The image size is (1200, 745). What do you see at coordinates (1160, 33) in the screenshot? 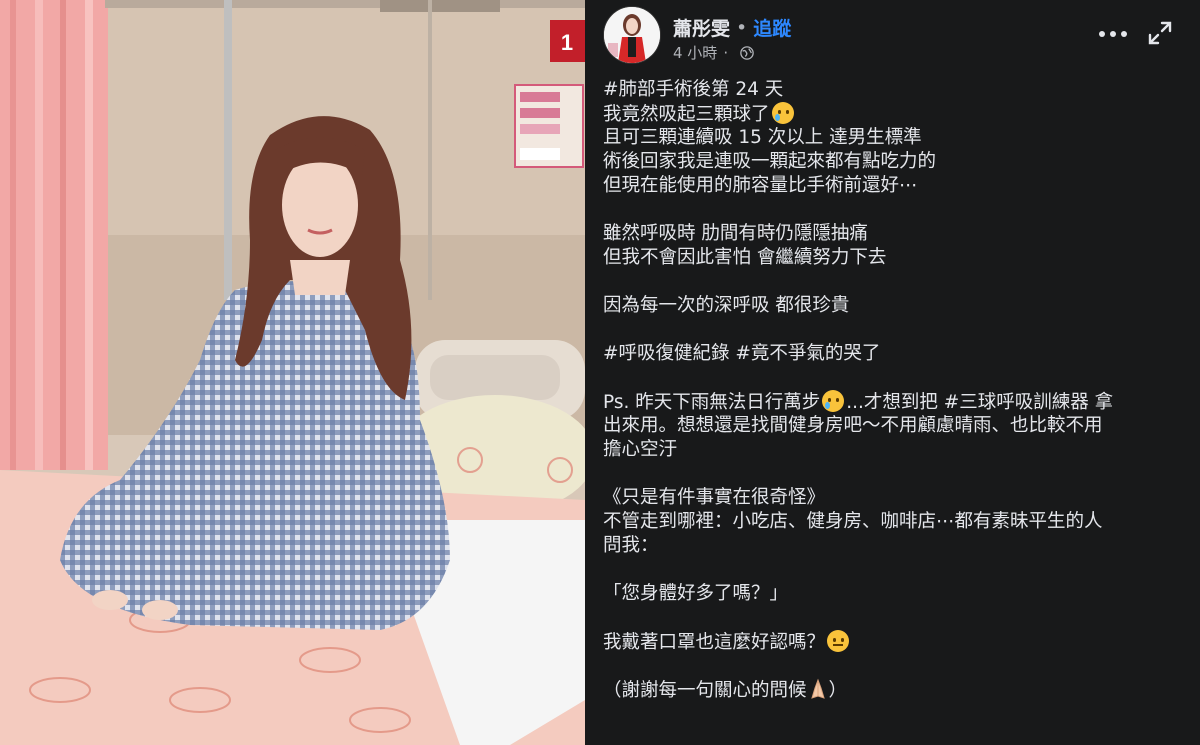
I see `expand-icon` at bounding box center [1160, 33].